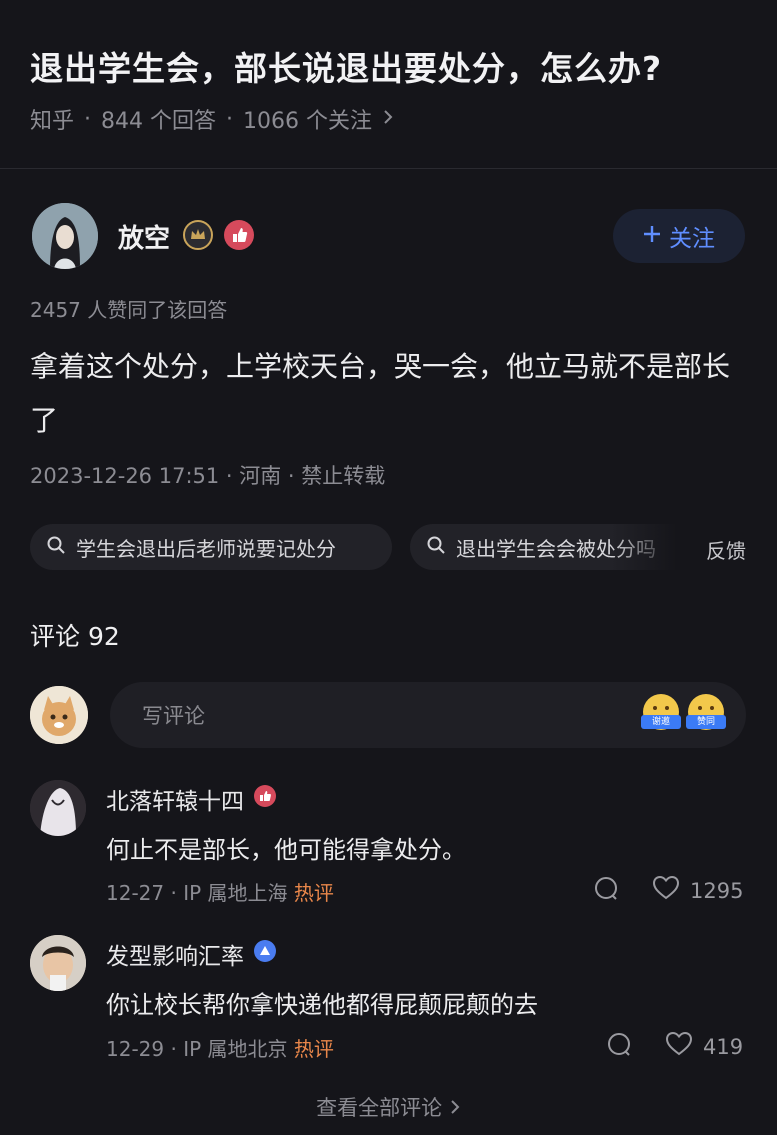 The image size is (777, 1135). Describe the element at coordinates (717, 890) in the screenshot. I see `like-count: 1295` at that location.